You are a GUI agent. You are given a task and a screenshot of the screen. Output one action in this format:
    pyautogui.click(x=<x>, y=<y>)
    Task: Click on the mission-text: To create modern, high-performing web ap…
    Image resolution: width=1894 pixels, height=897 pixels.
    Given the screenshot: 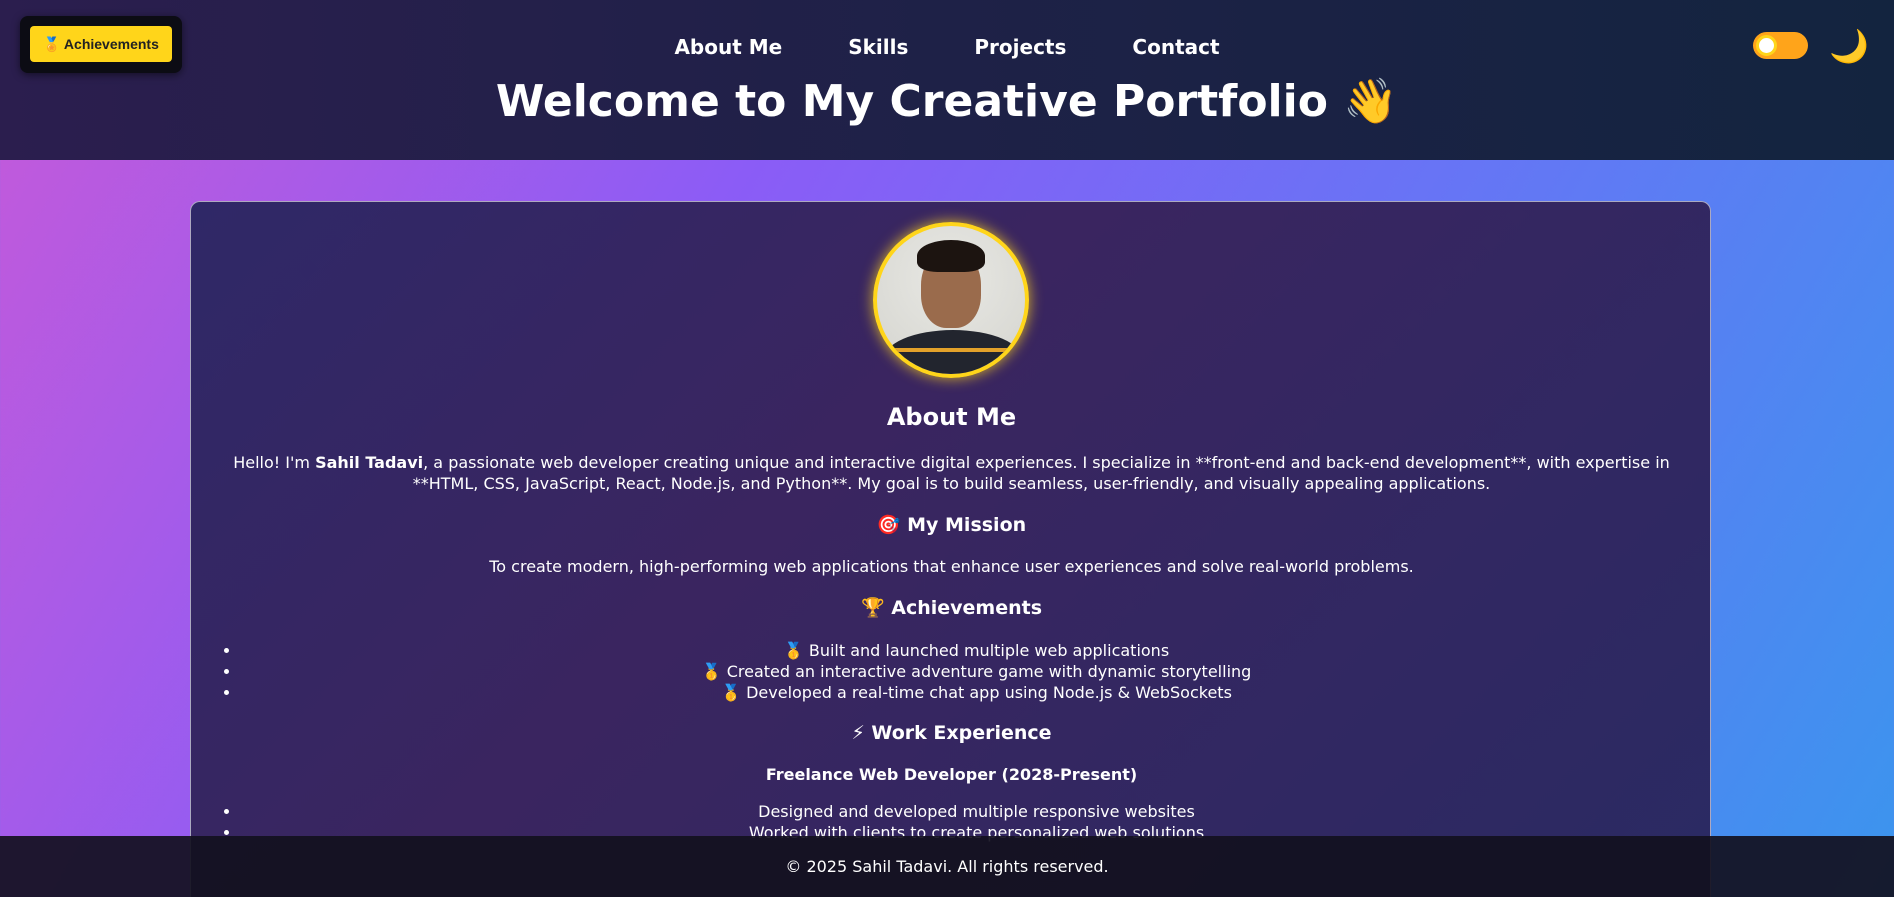 What is the action you would take?
    pyautogui.click(x=951, y=566)
    